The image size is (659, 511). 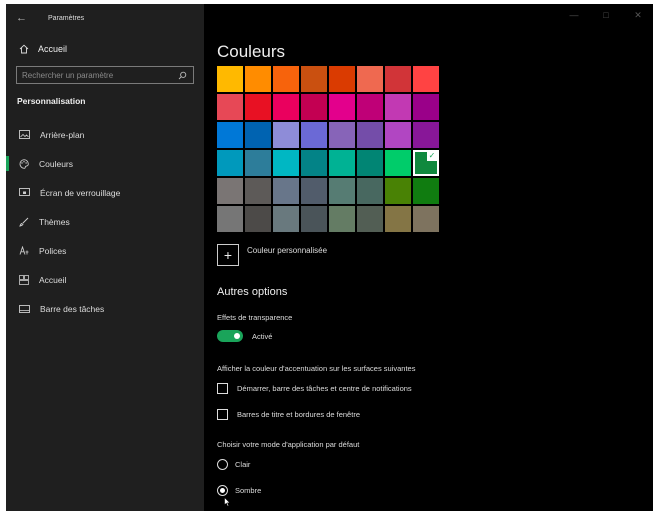 I want to click on section-title: Personnalisation, so click(x=51, y=101).